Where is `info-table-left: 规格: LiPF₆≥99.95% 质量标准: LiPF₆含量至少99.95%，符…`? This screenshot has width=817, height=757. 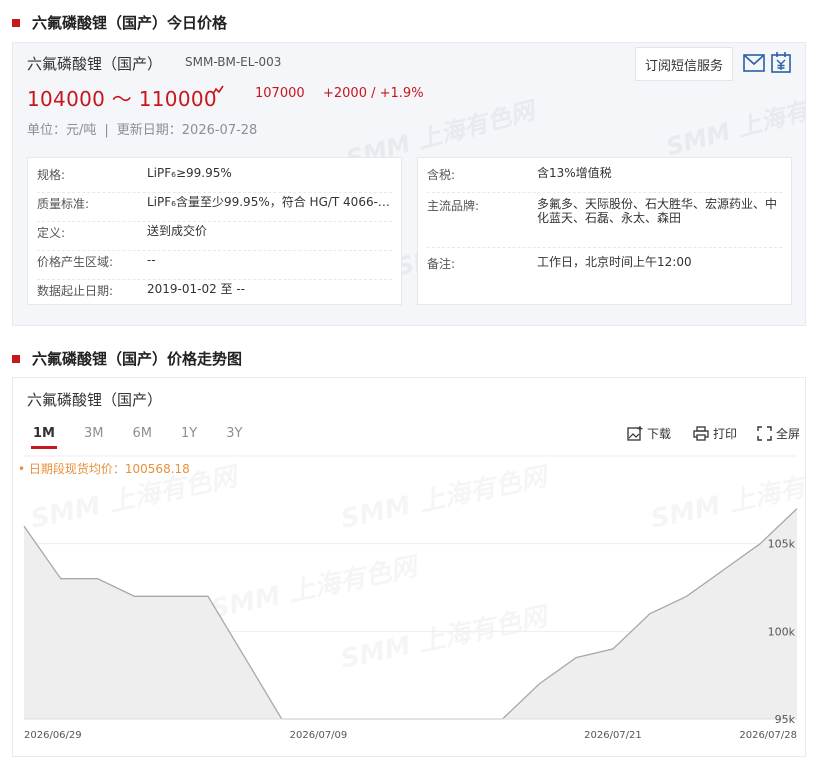 info-table-left: 规格: LiPF₆≥99.95% 质量标准: LiPF₆含量至少99.95%，符… is located at coordinates (214, 231).